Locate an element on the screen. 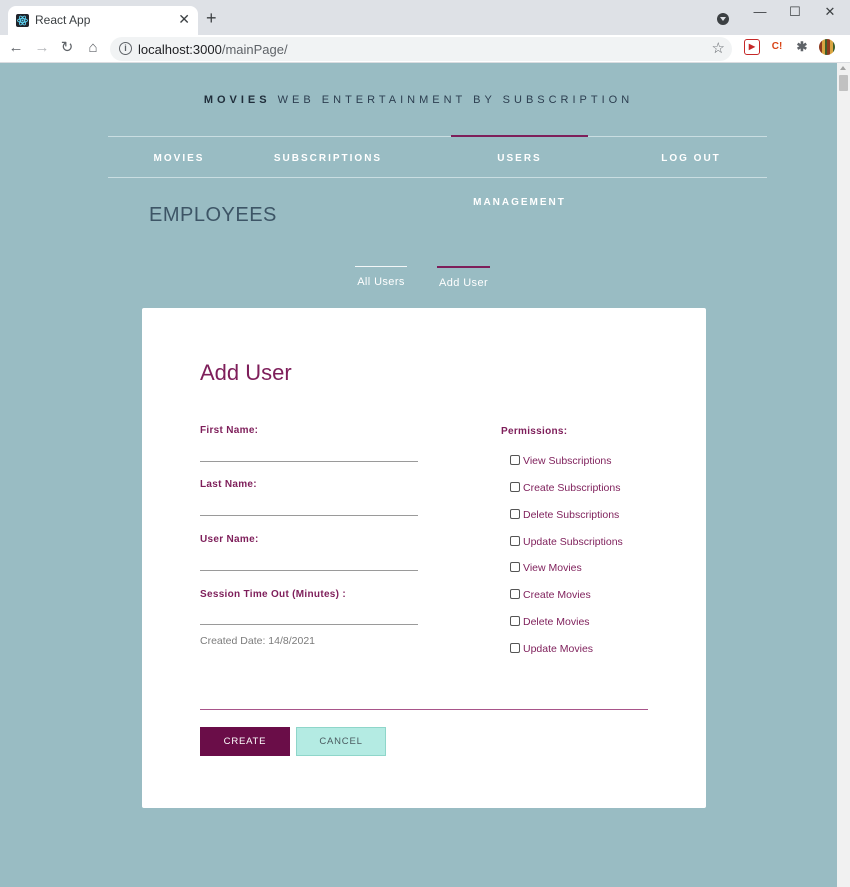 The height and width of the screenshot is (887, 850). nav-item-users-management: USERS MANAGEMENT is located at coordinates (519, 171).